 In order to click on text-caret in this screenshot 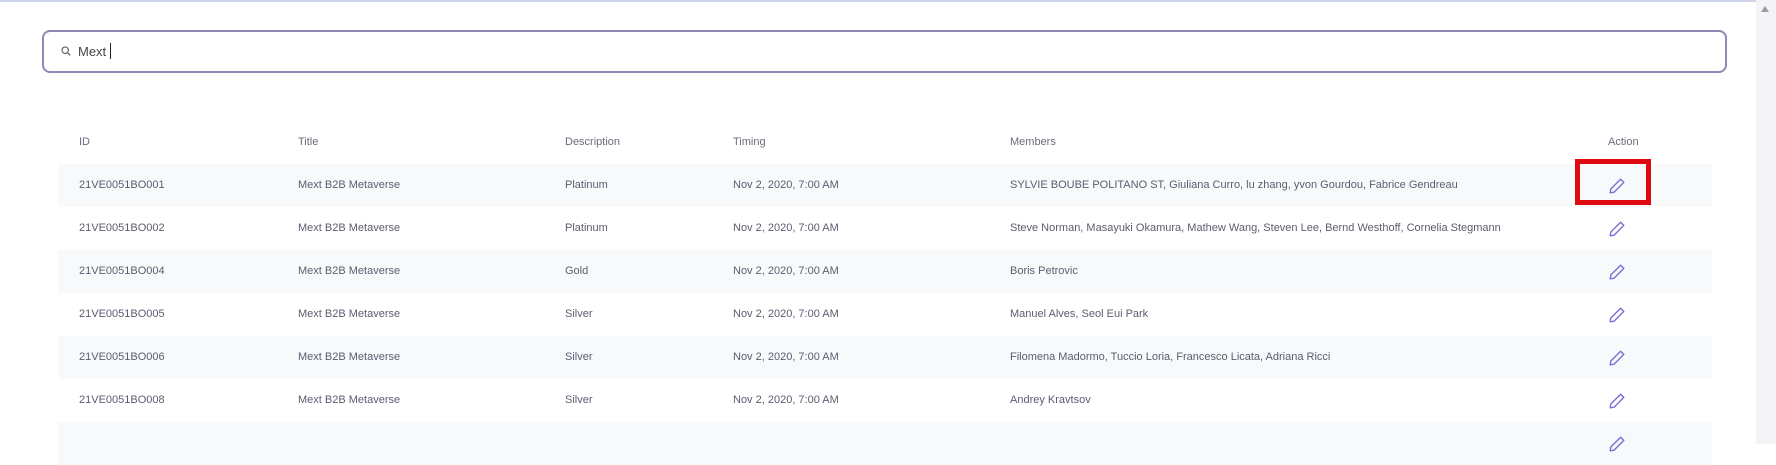, I will do `click(110, 51)`.